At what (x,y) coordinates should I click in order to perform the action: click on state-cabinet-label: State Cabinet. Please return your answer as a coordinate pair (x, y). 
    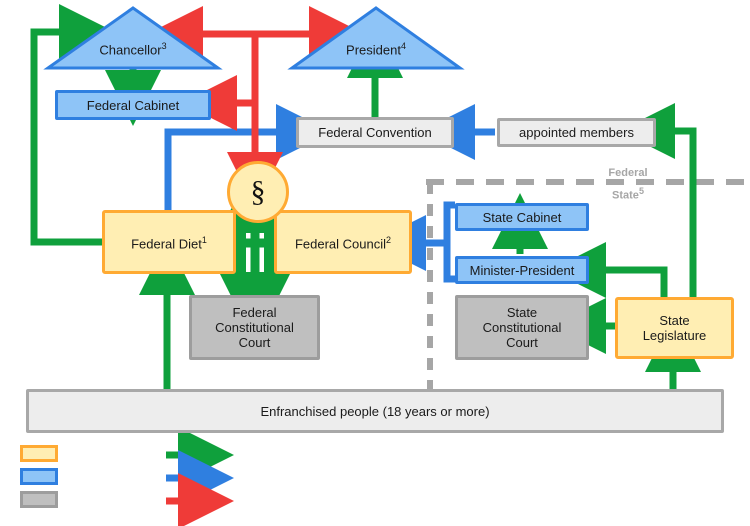
    Looking at the image, I should click on (522, 217).